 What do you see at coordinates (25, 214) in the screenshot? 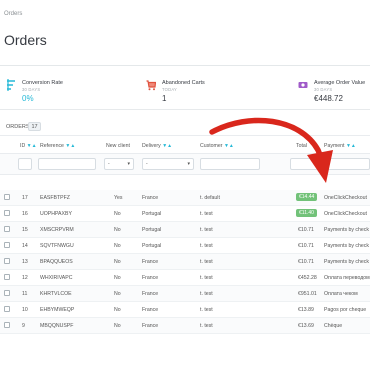
I see `cell-id: 16` at bounding box center [25, 214].